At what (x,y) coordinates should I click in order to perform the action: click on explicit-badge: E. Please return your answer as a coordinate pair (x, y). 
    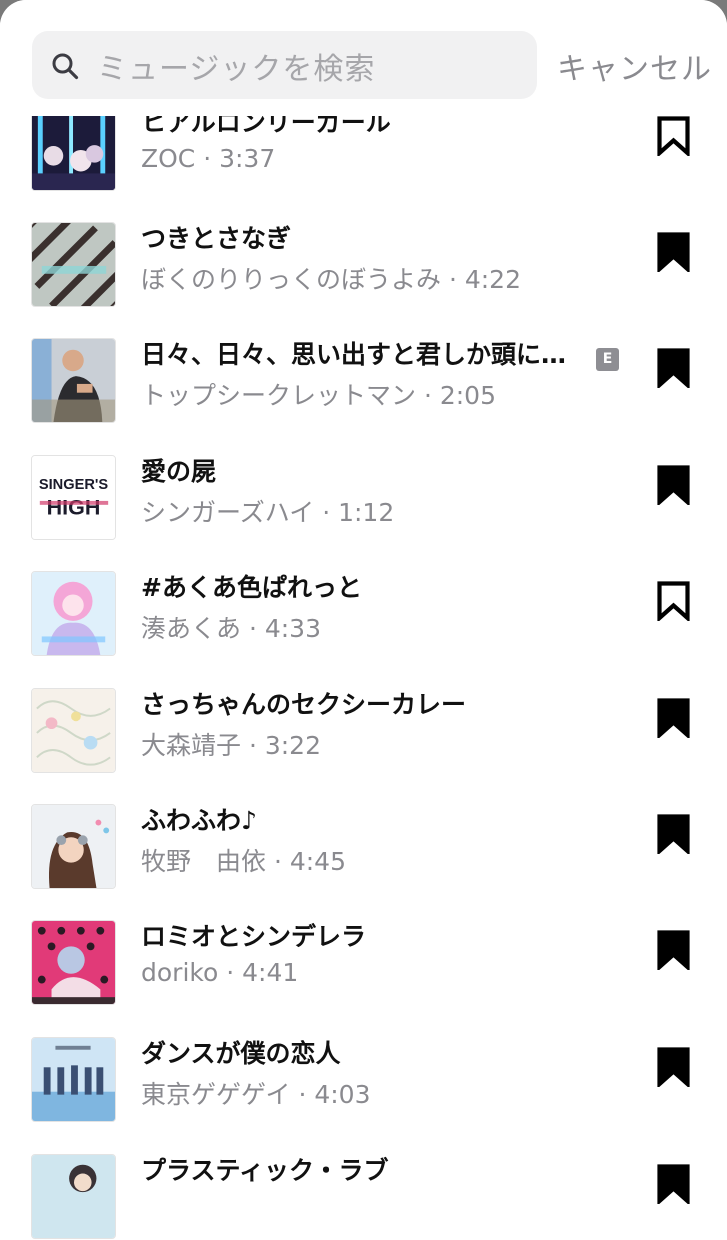
    Looking at the image, I should click on (607, 359).